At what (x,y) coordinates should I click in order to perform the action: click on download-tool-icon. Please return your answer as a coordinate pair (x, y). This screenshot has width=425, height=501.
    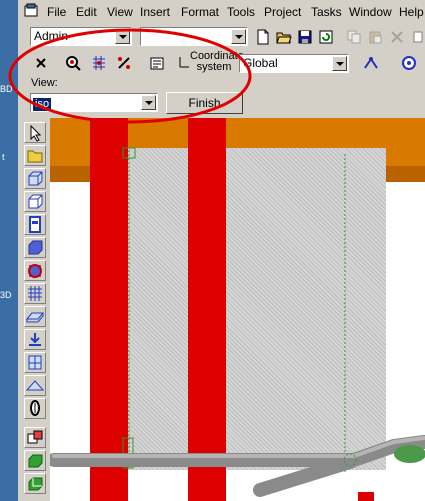
    Looking at the image, I should click on (35, 339).